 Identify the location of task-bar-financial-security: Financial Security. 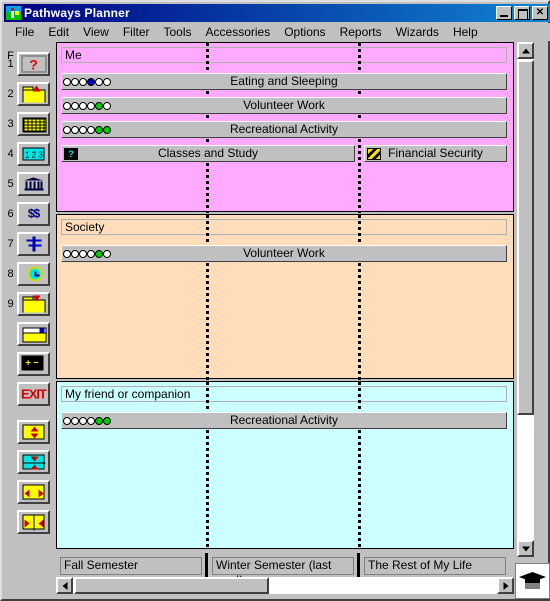
(435, 153).